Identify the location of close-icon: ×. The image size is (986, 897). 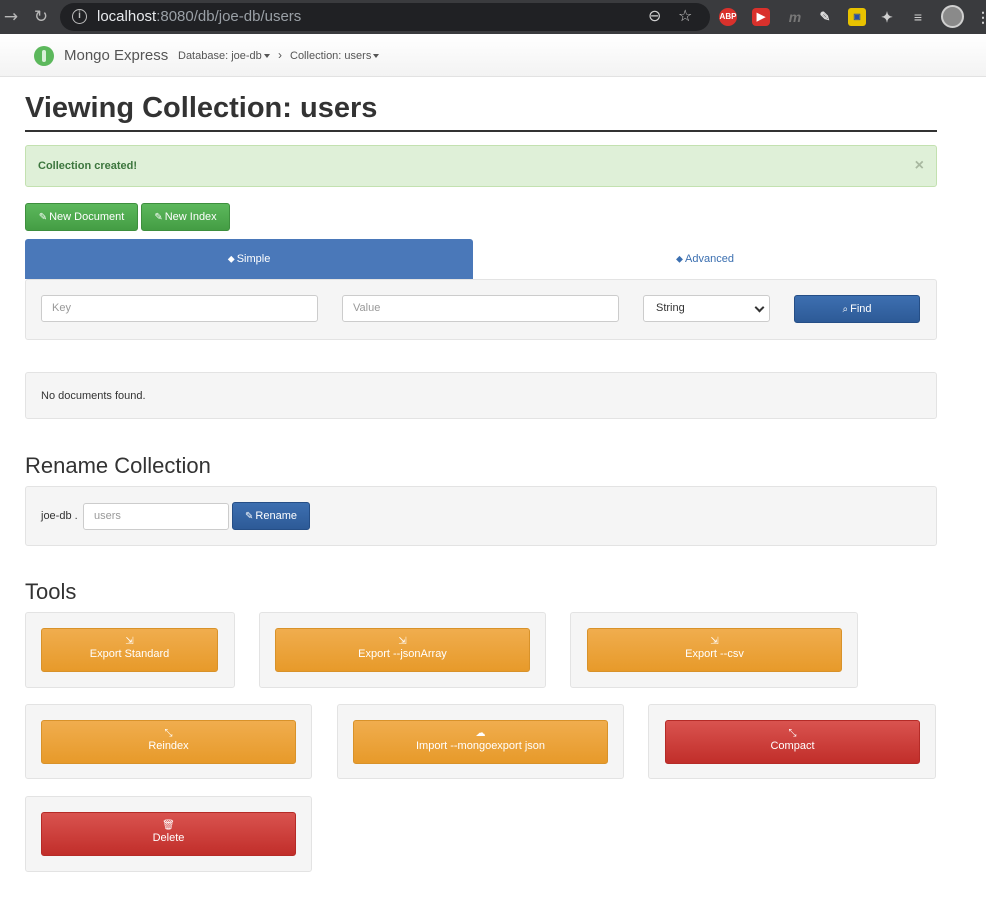
(919, 166).